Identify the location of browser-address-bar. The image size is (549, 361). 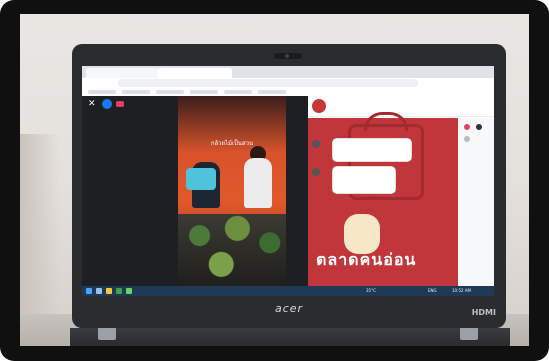
(288, 83).